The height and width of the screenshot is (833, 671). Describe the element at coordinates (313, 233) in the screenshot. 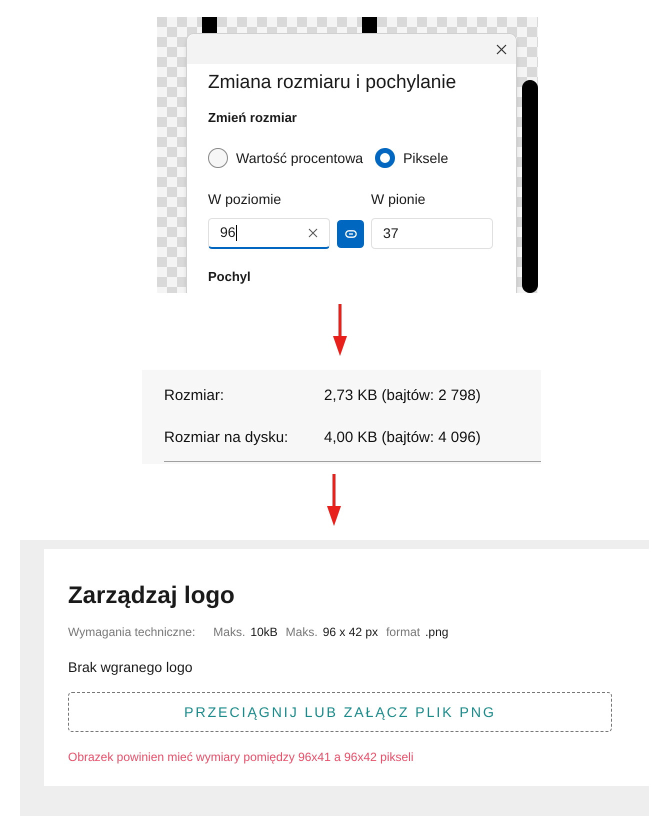

I see `clear-icon` at that location.